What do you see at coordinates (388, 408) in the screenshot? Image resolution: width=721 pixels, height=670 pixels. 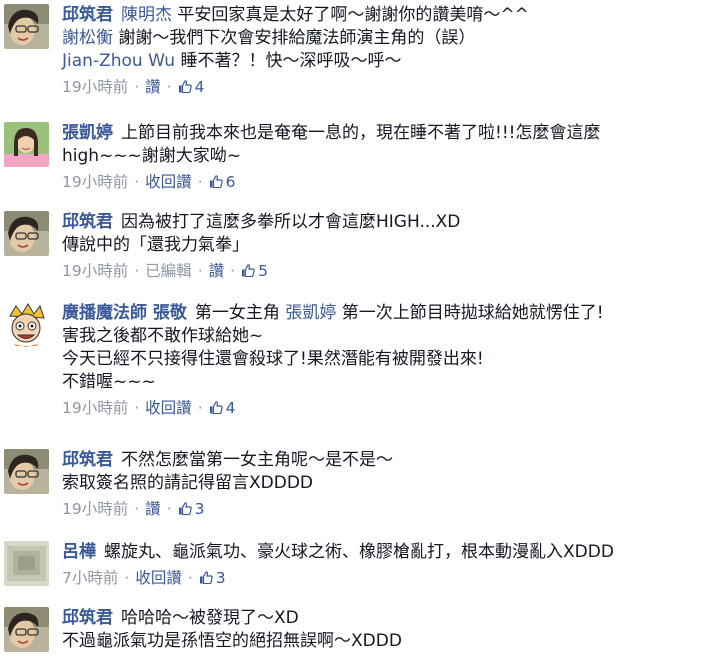 I see `comment-meta: 19小時前 · 收回讚 · 4` at bounding box center [388, 408].